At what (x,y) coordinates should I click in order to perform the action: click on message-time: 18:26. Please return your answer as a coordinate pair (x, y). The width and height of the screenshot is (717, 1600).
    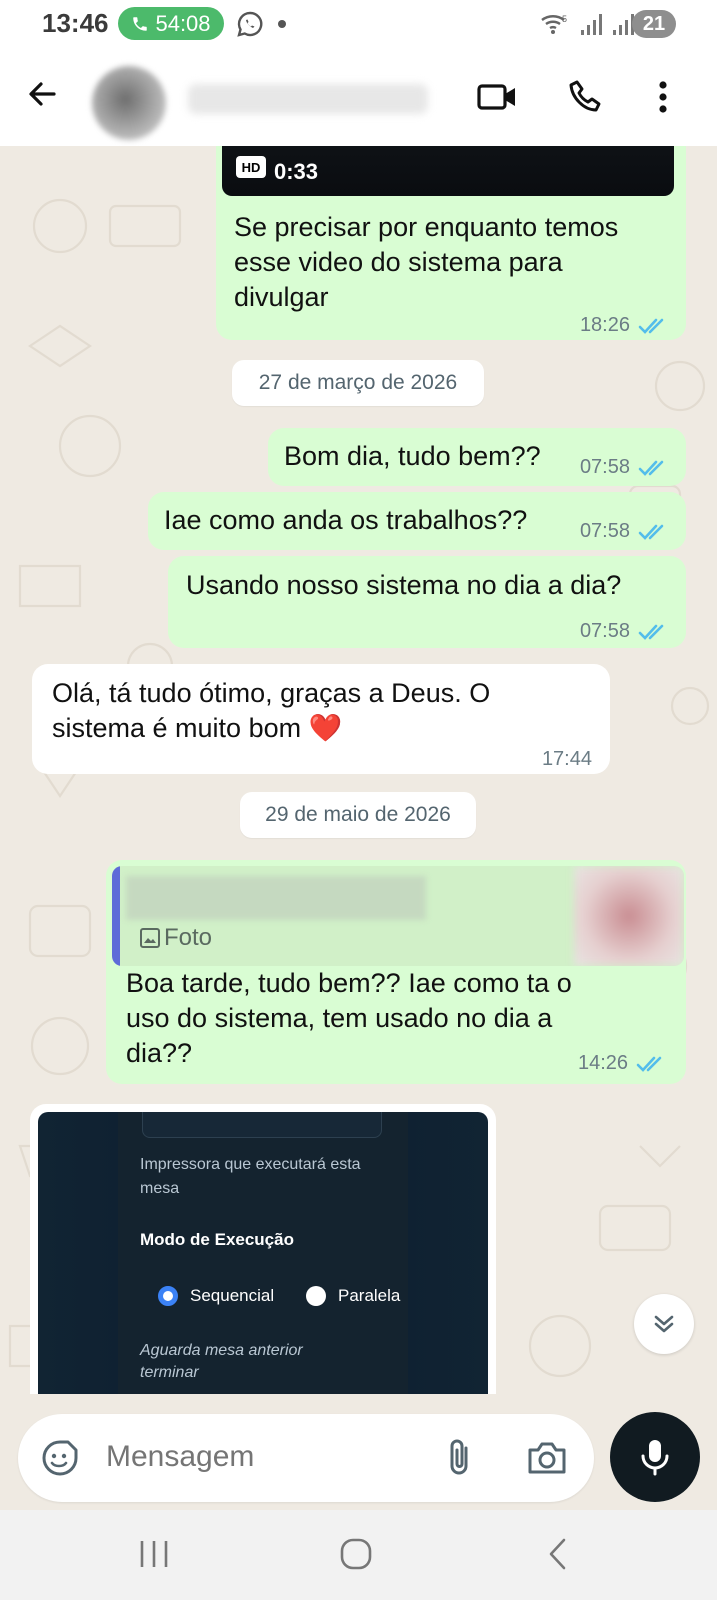
    Looking at the image, I should click on (604, 325).